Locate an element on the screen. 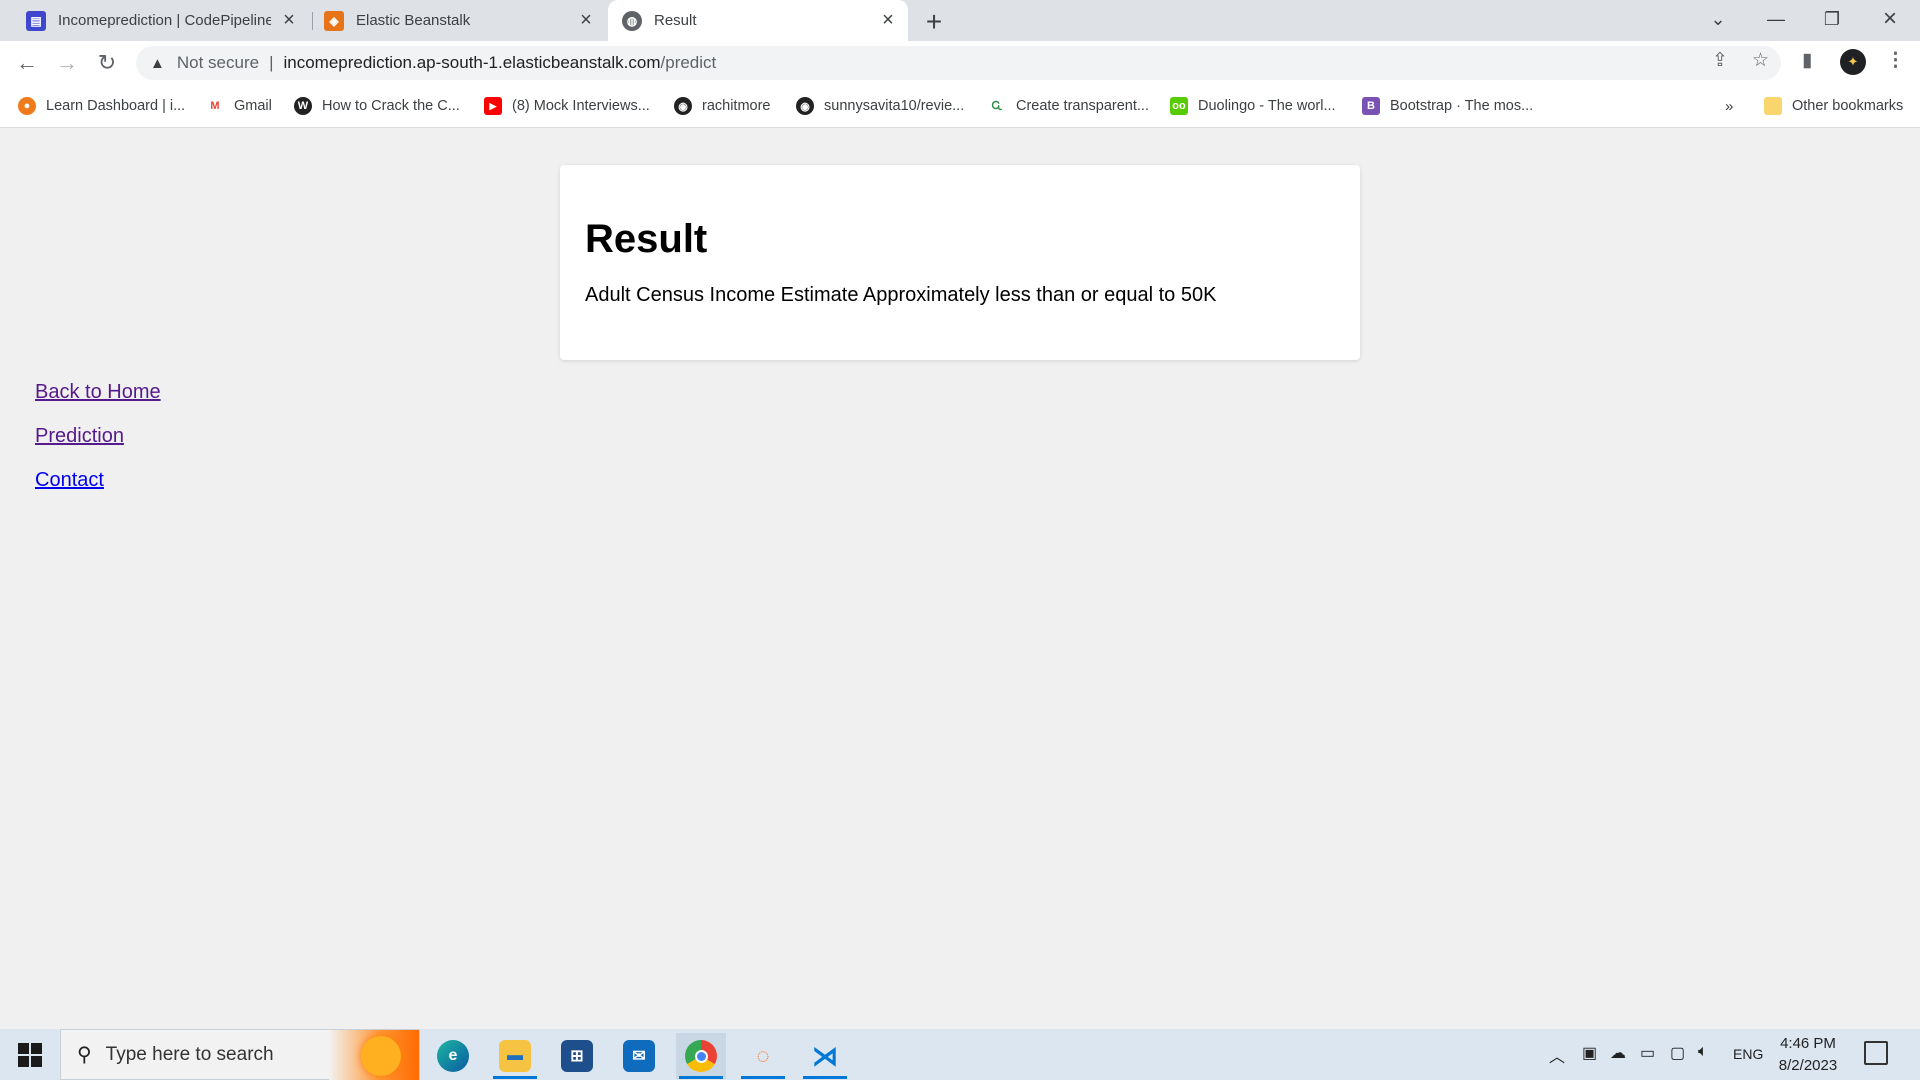  github-icon: ◉ is located at coordinates (805, 106).